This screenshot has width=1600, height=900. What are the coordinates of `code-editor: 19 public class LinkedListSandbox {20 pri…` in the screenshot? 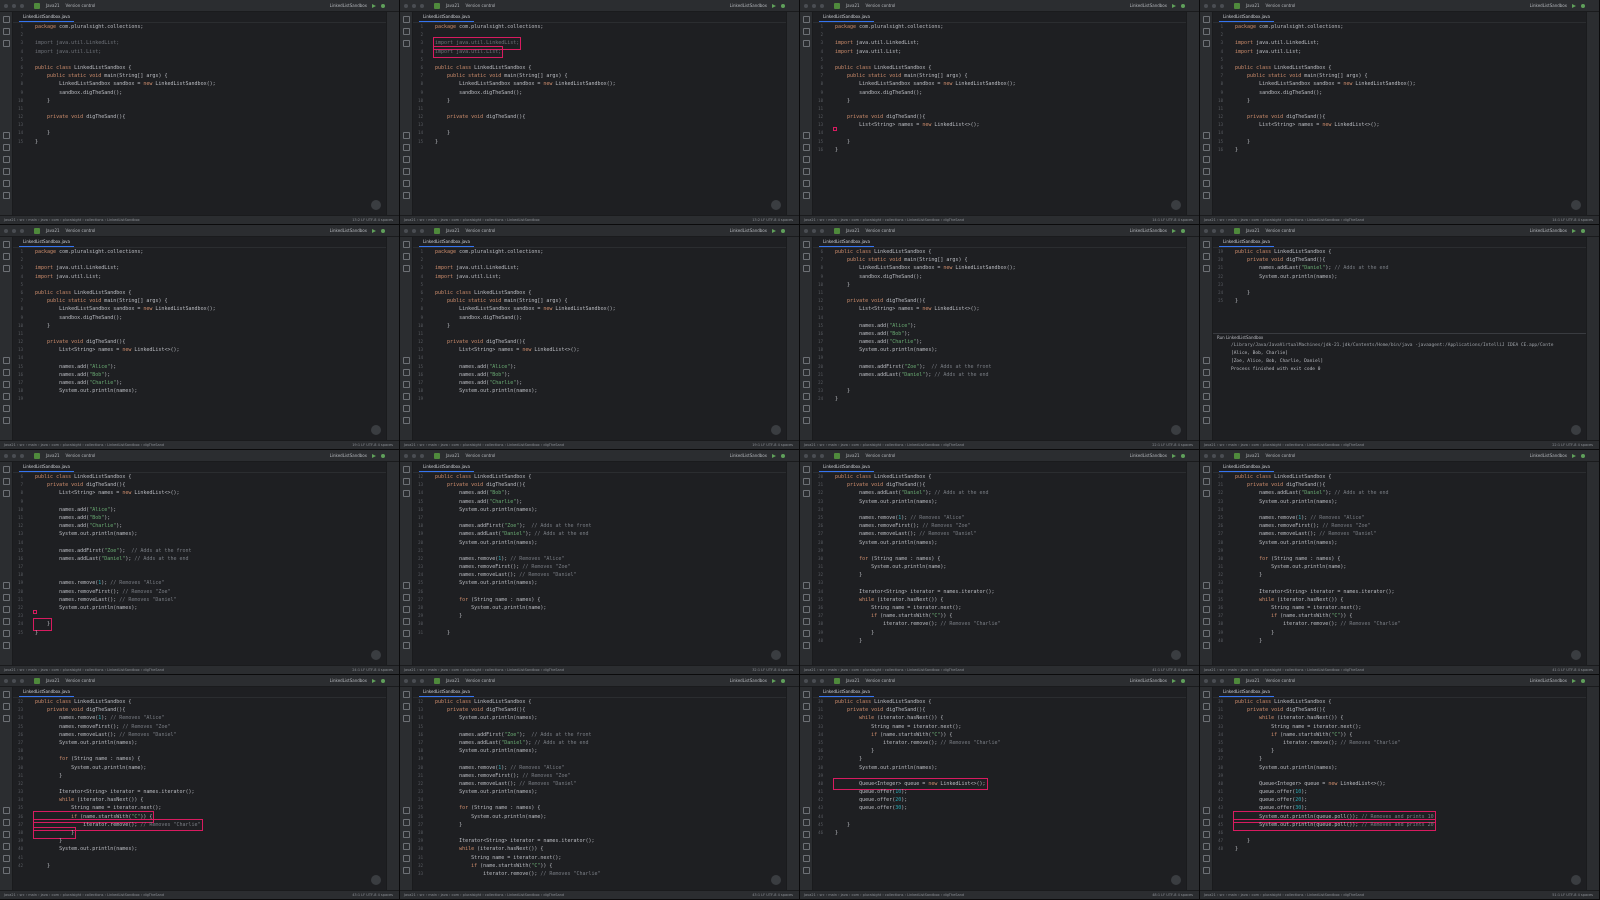 It's located at (1399, 289).